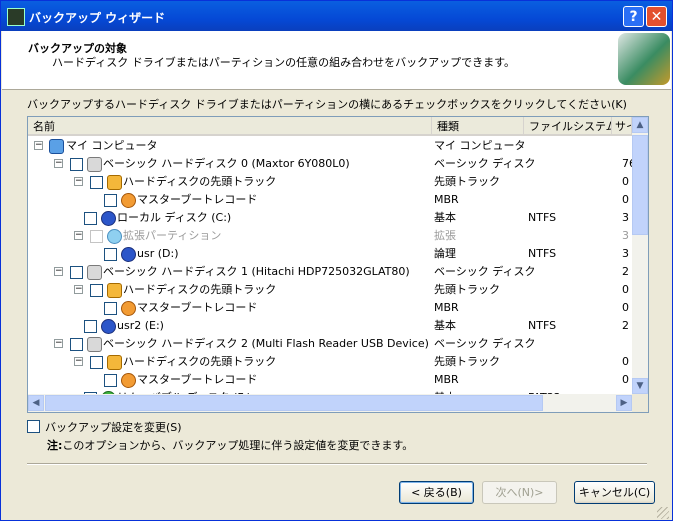 The image size is (673, 521). Describe the element at coordinates (640, 386) in the screenshot. I see `scroll-down-button: ▼` at that location.